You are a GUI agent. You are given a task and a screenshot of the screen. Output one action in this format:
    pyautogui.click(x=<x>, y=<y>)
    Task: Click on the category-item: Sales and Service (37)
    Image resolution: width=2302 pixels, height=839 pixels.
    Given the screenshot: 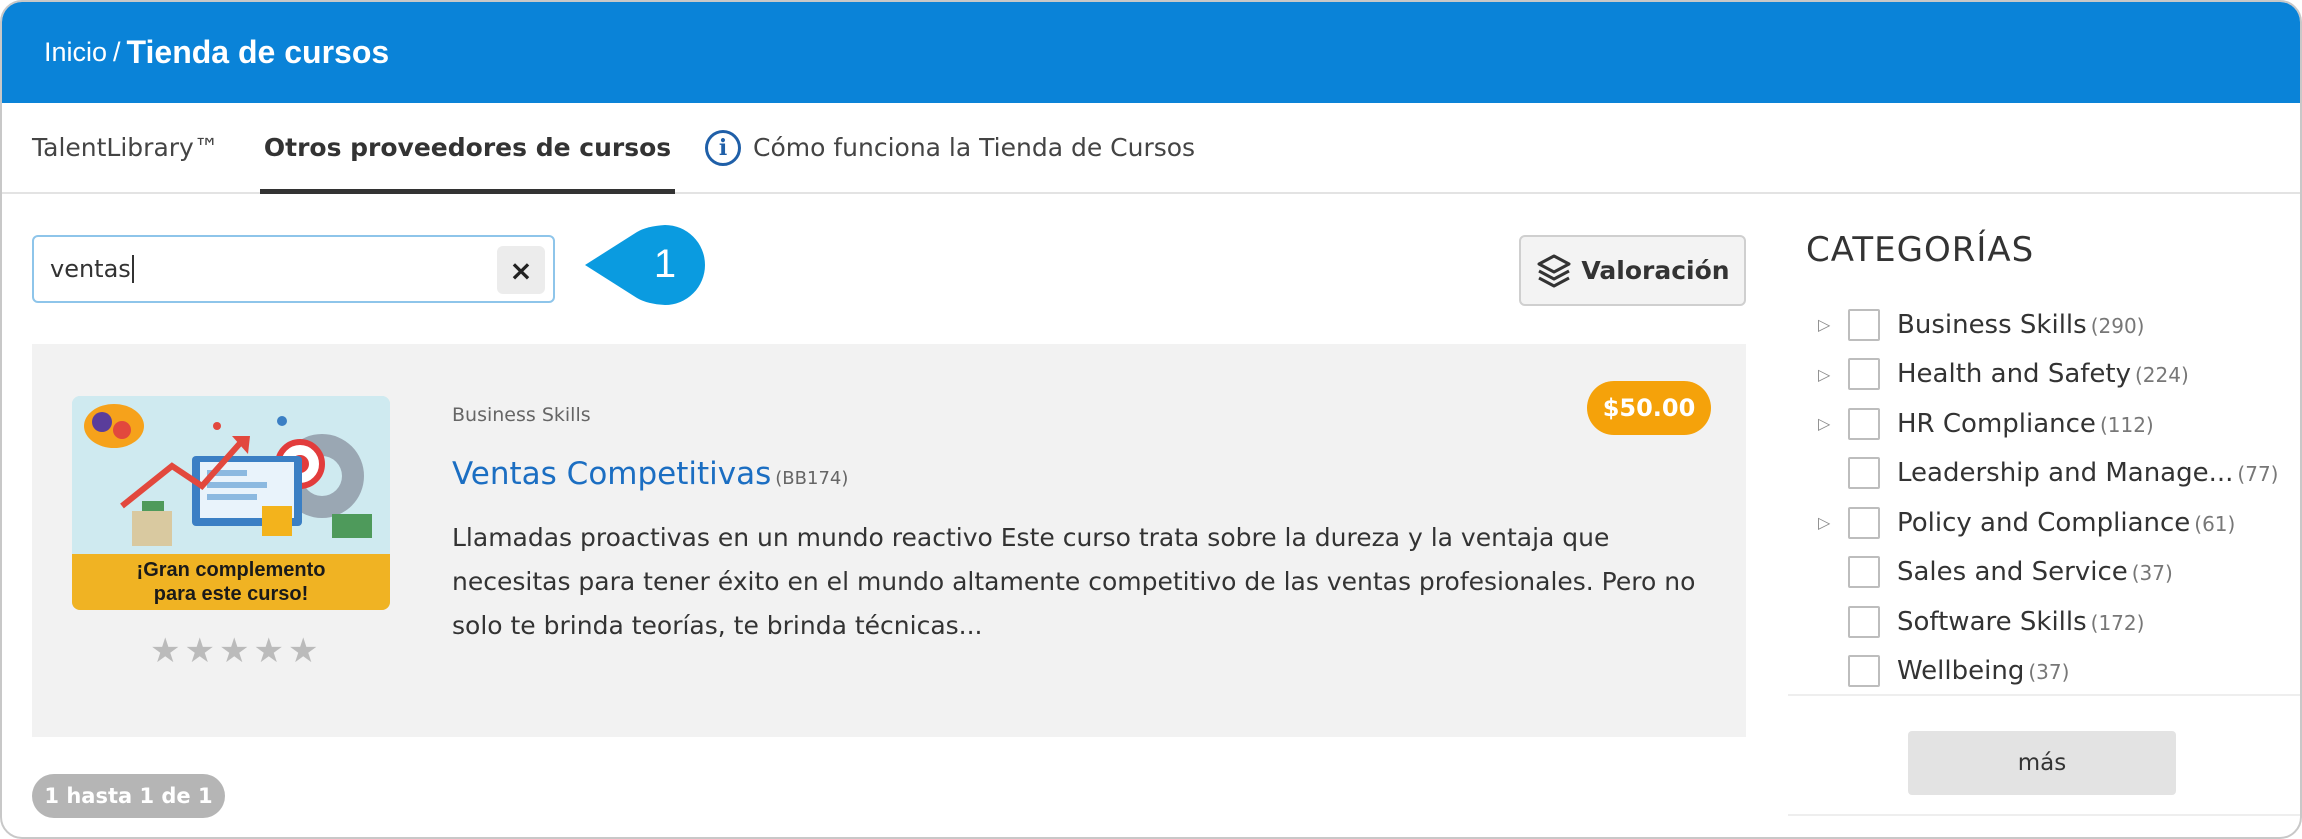 What is the action you would take?
    pyautogui.click(x=2038, y=573)
    